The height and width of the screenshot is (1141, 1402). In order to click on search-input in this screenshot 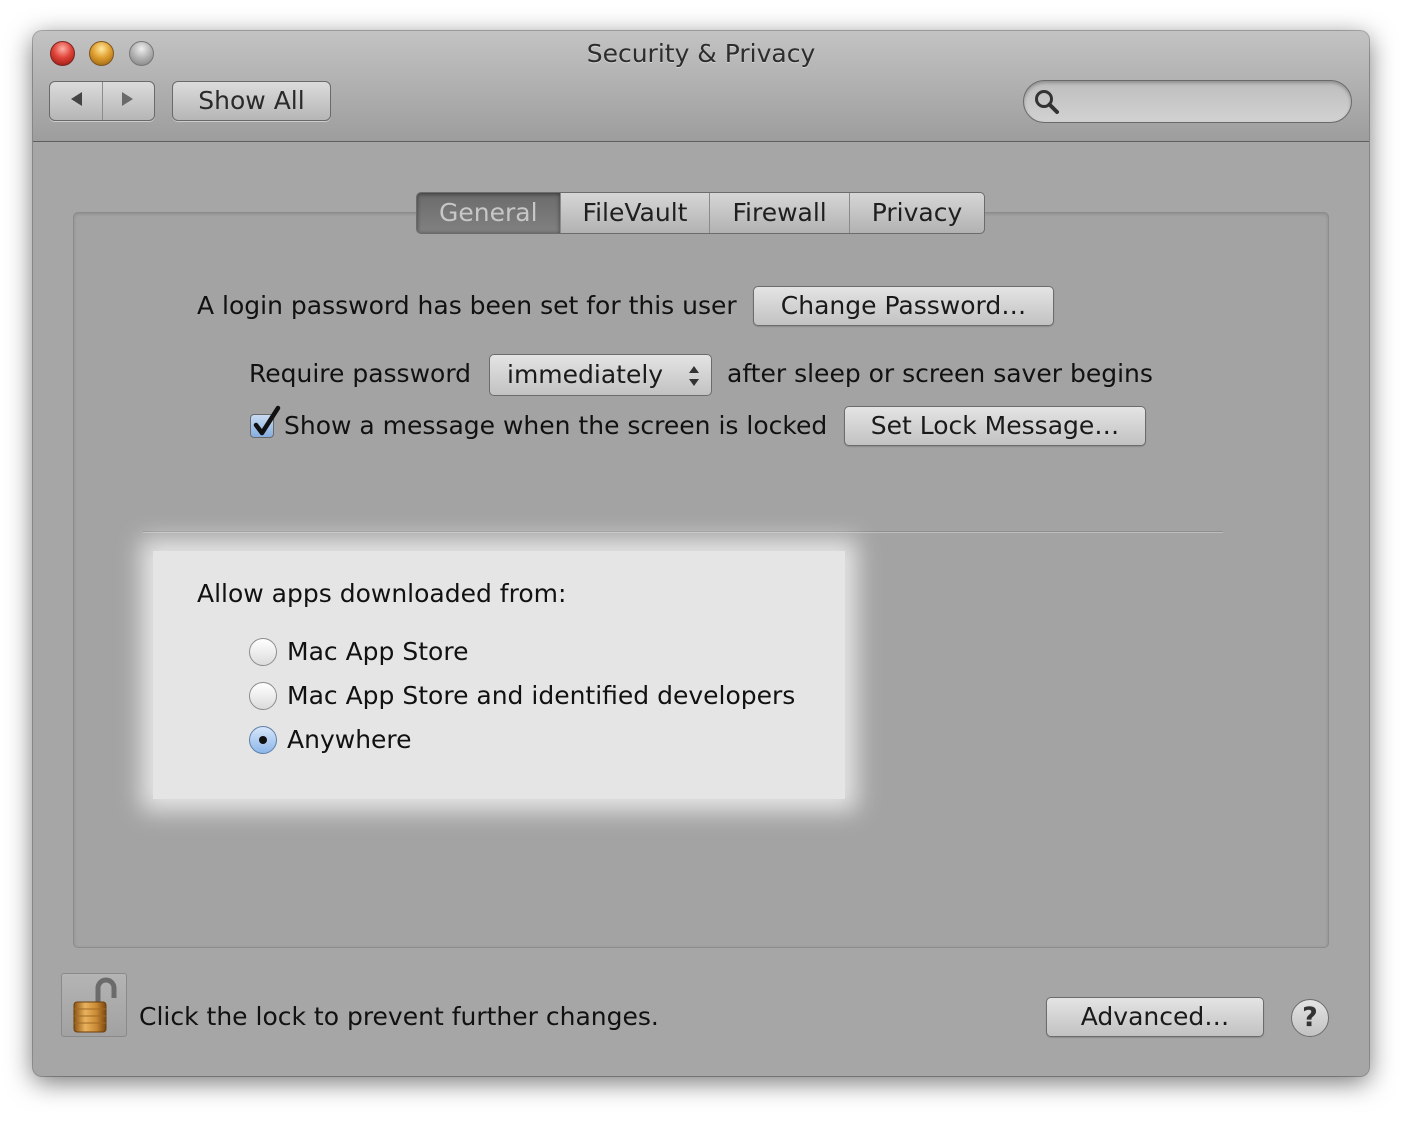, I will do `click(1205, 102)`.